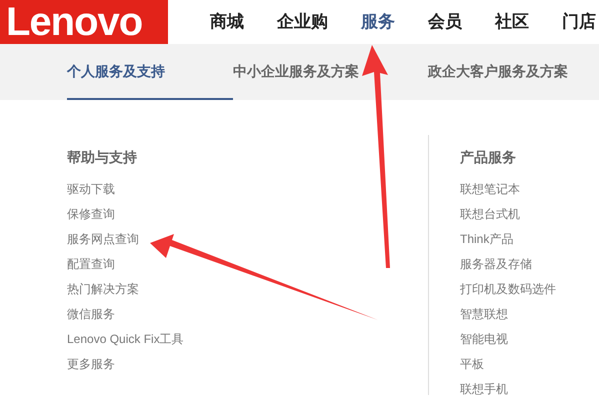 The image size is (599, 402). What do you see at coordinates (150, 72) in the screenshot?
I see `tab: 个人服务及支持` at bounding box center [150, 72].